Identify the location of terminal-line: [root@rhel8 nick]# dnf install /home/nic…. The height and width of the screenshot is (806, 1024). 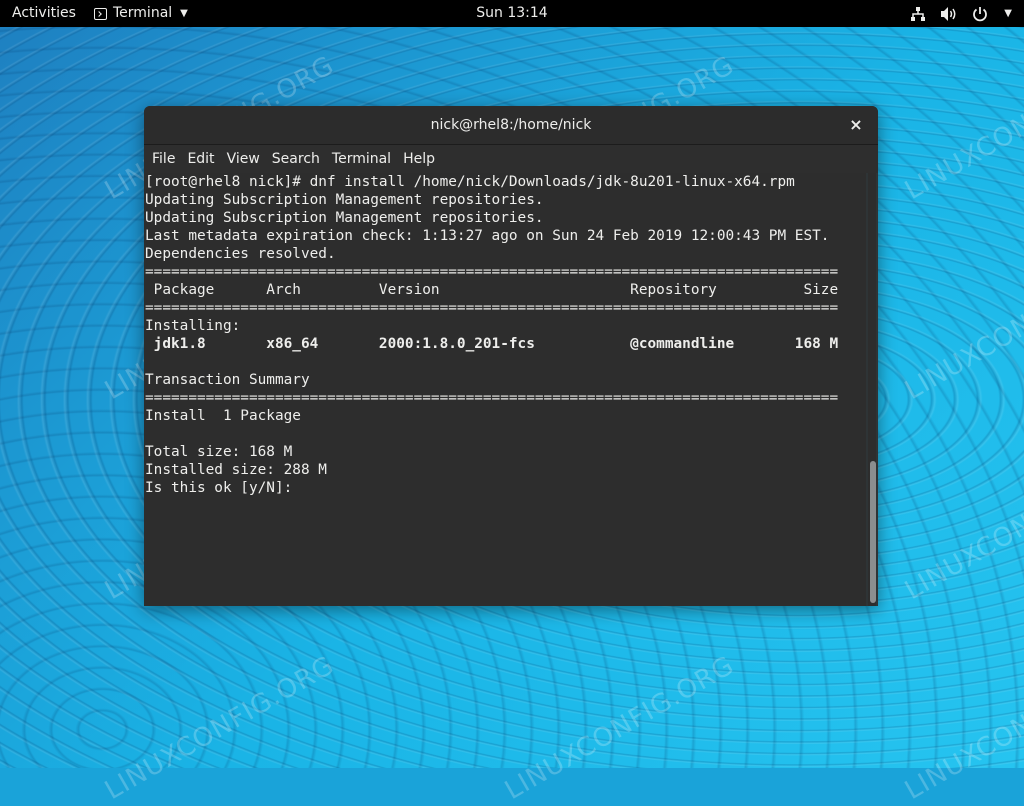
(470, 182).